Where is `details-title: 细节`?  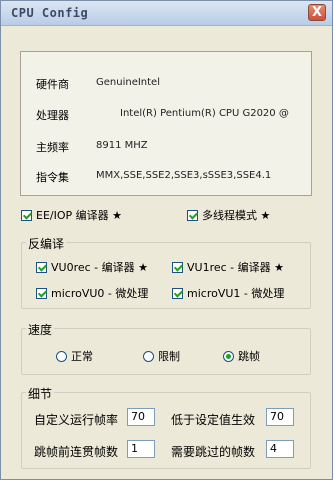
details-title: 细节 is located at coordinates (40, 393).